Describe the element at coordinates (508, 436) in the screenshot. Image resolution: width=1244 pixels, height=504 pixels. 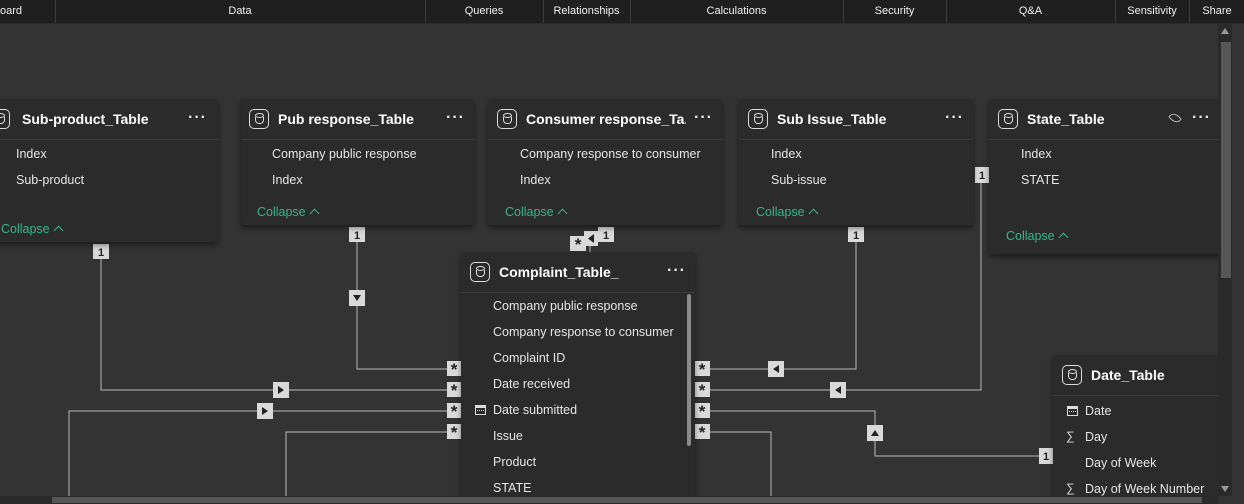
I see `field-item: Issue` at that location.